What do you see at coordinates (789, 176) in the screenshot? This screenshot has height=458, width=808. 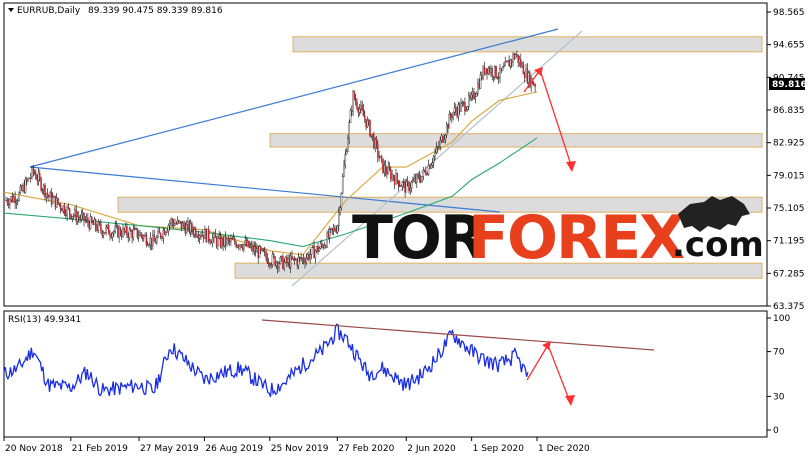 I see `y-tick-label: 79.015` at bounding box center [789, 176].